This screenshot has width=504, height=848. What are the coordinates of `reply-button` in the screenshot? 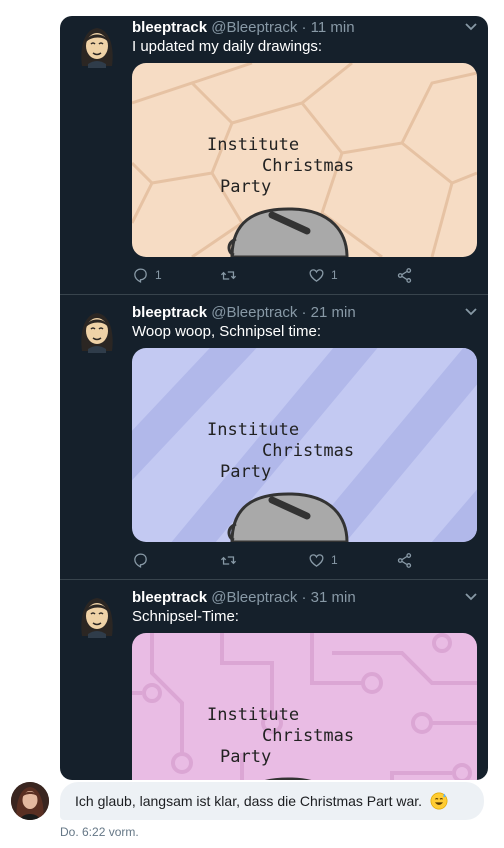 It's located at (143, 560).